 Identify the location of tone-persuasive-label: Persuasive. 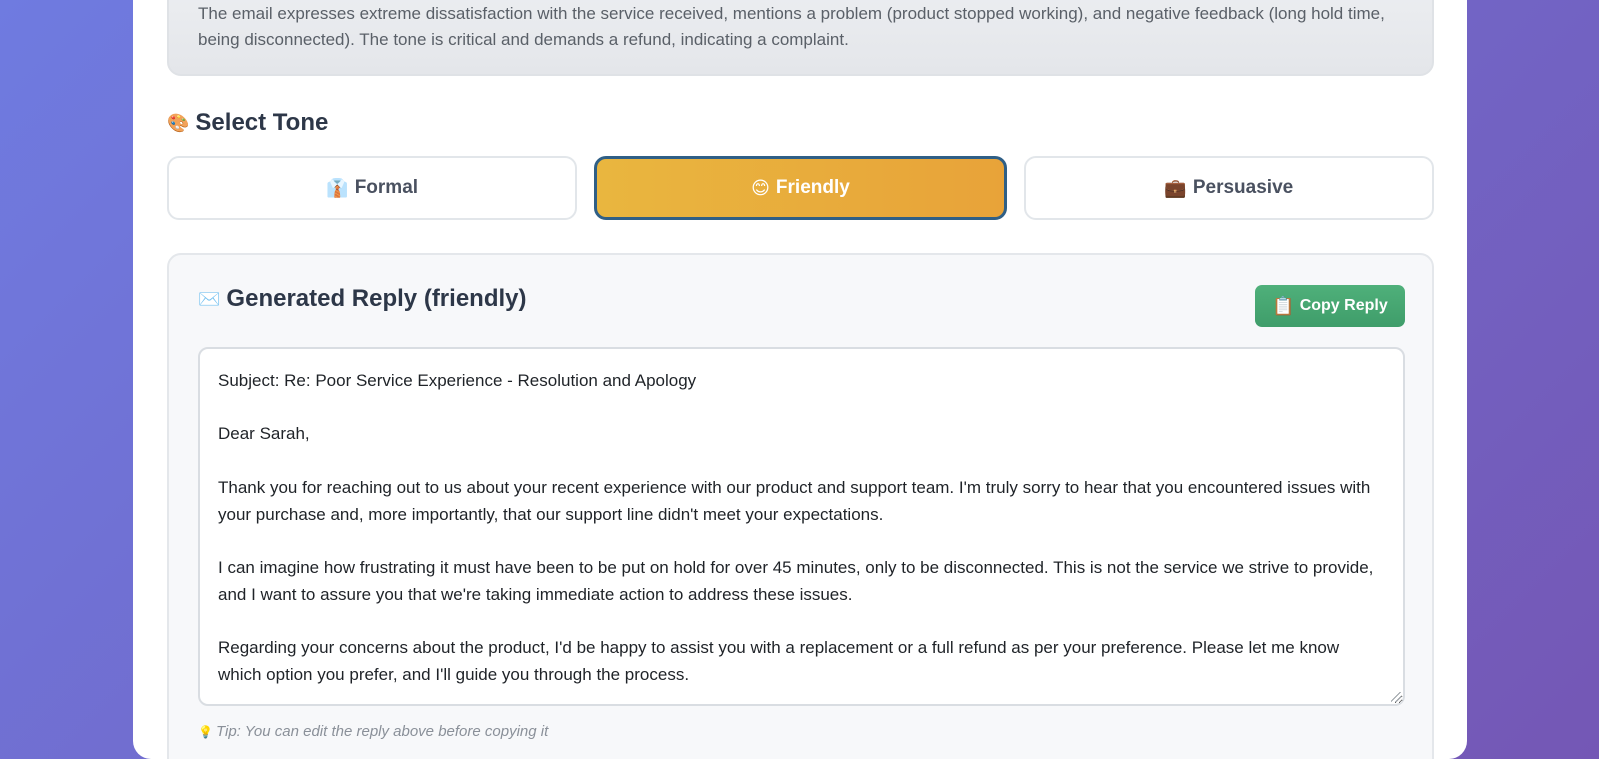
(1243, 187).